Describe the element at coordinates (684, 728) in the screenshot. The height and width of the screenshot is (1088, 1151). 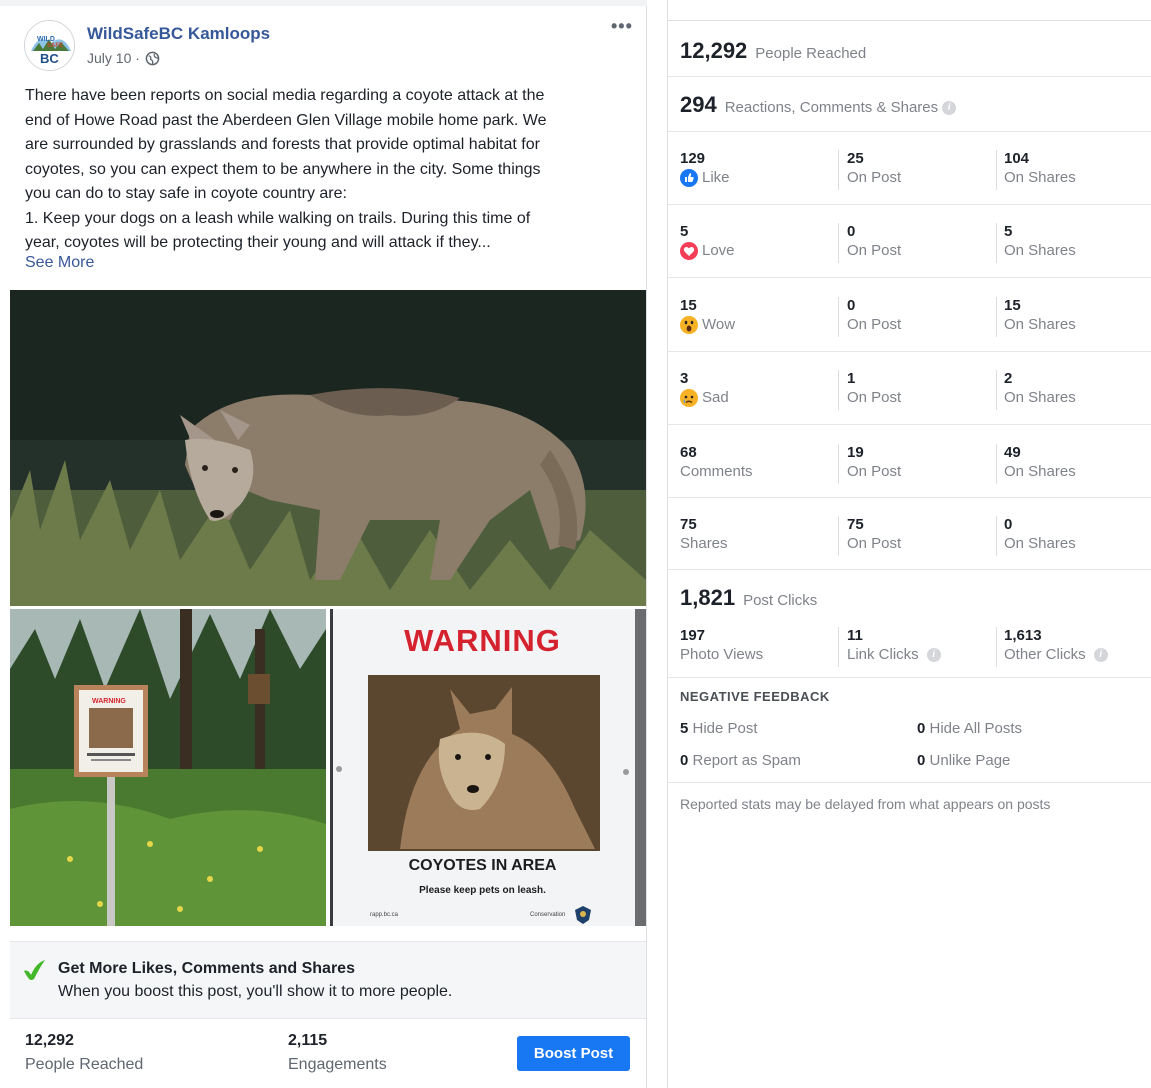
I see `hide-post-value: 5` at that location.